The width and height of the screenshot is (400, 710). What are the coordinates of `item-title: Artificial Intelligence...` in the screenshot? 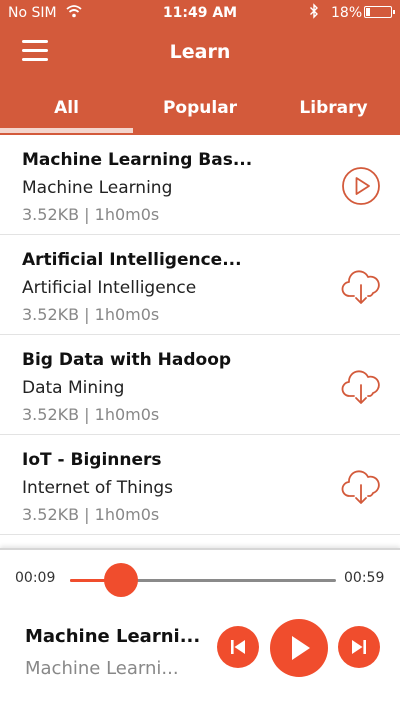 It's located at (132, 260).